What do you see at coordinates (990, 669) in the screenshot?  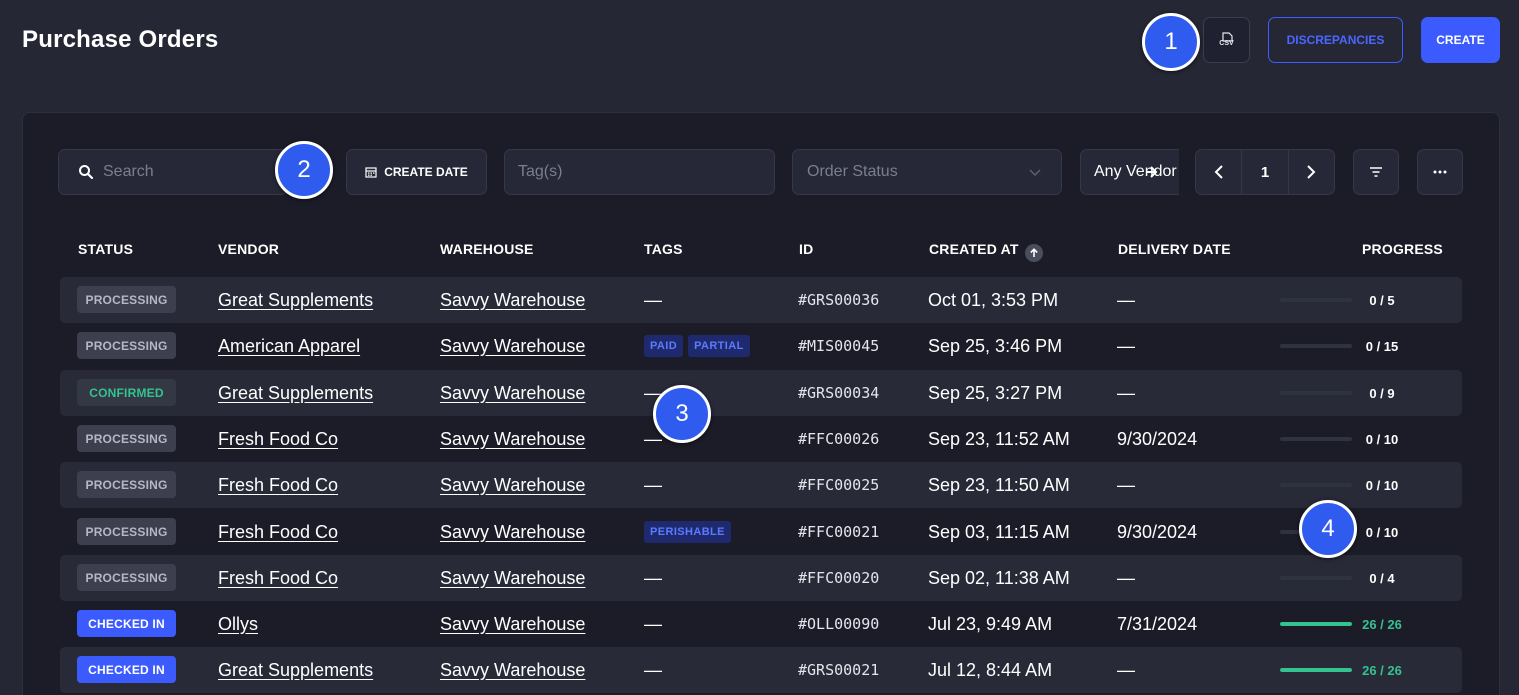 I see `created-at: Jul 12, 8:44 AM` at bounding box center [990, 669].